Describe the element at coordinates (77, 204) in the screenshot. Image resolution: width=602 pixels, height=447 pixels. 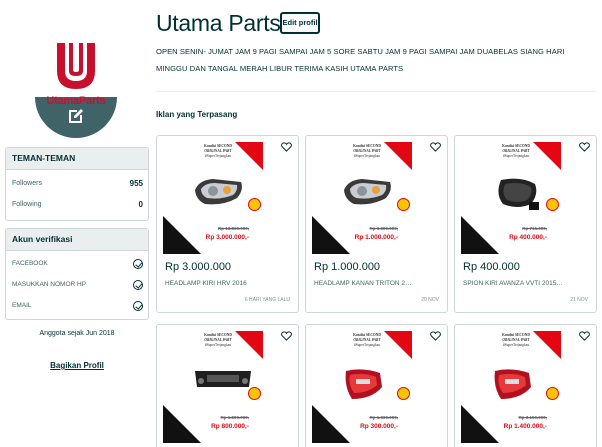
I see `following-row: Following 0` at that location.